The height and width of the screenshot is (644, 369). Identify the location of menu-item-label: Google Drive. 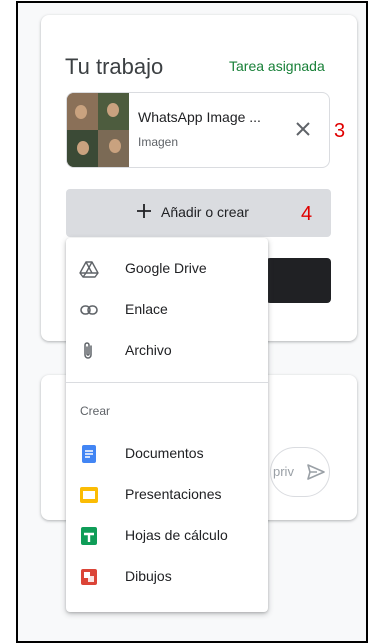
(166, 268).